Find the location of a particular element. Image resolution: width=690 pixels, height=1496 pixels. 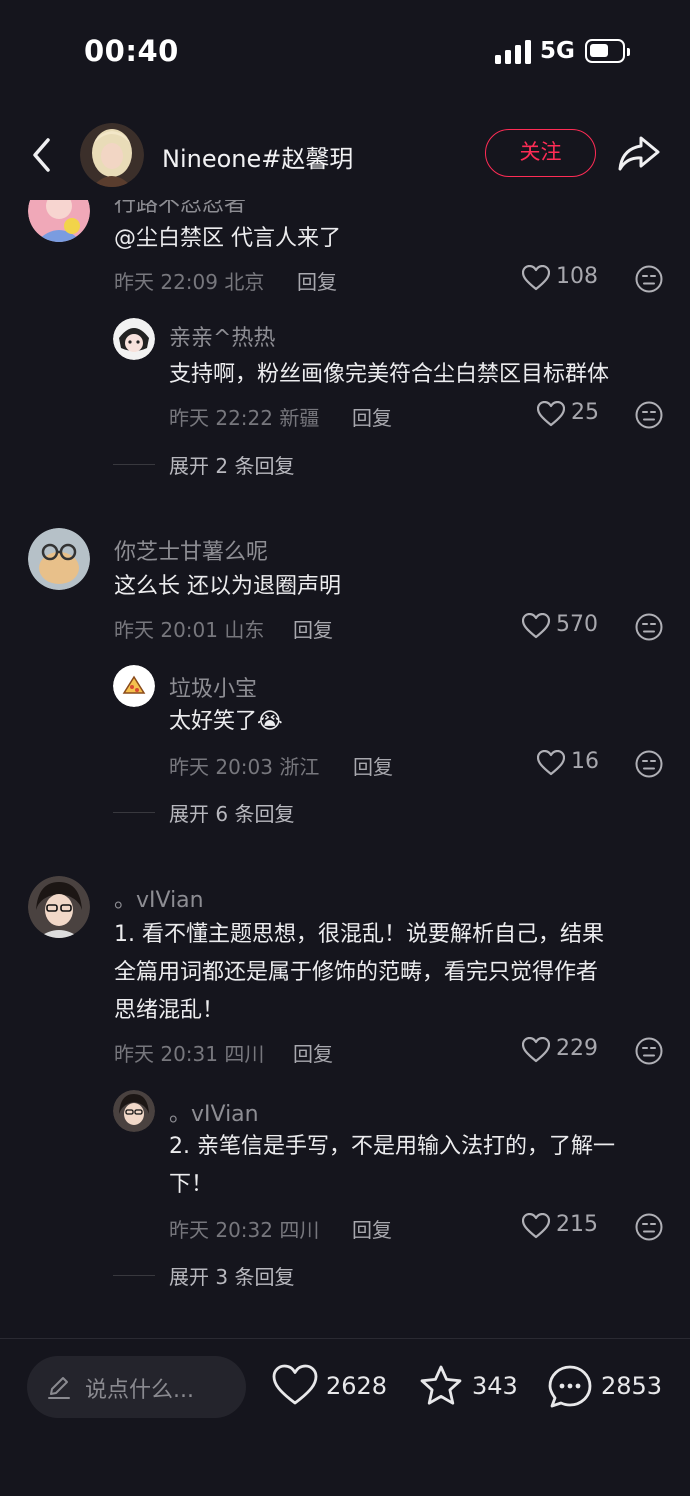

network-type: 5G is located at coordinates (557, 51).